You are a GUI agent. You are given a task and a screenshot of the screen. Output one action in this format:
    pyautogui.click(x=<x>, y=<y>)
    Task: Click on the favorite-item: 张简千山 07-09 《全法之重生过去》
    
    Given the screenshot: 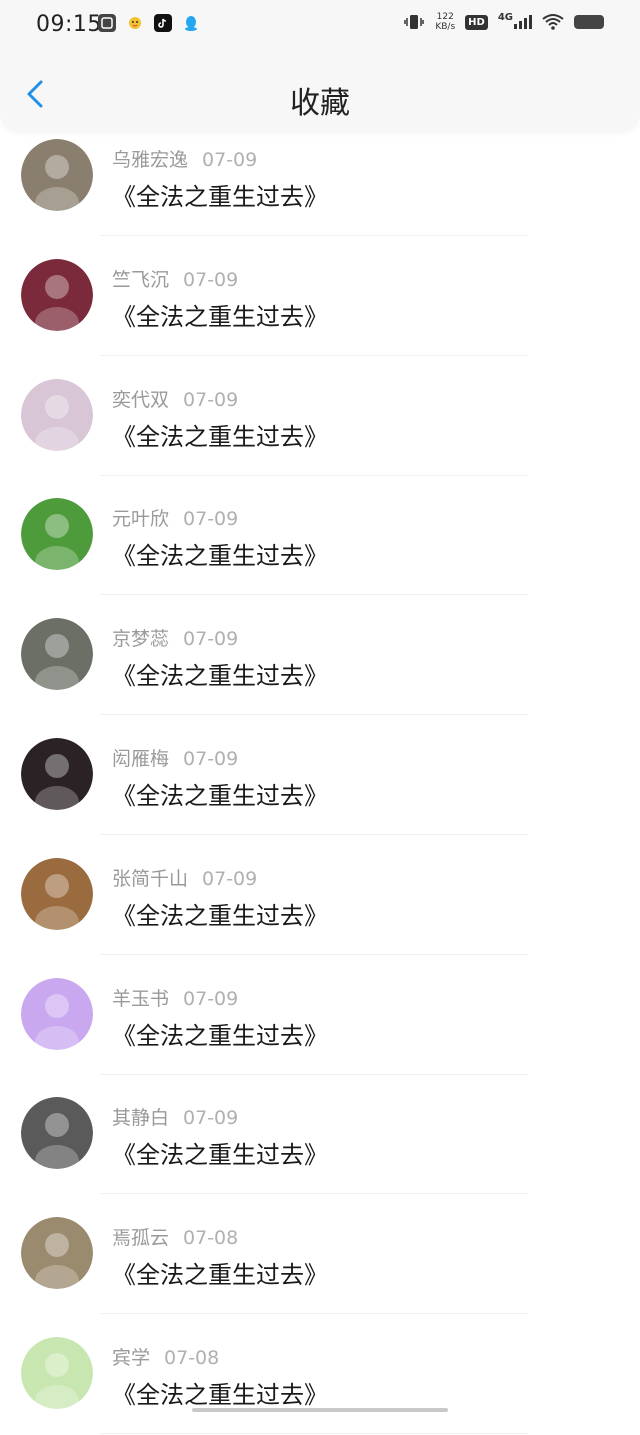 What is the action you would take?
    pyautogui.click(x=320, y=896)
    